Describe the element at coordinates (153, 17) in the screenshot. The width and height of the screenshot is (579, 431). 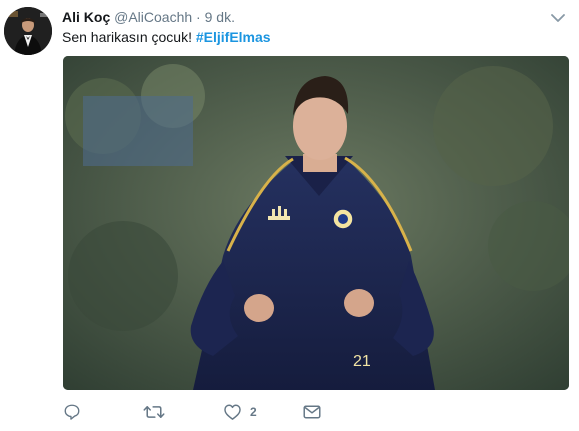
I see `author-handle: @AliCoachh` at that location.